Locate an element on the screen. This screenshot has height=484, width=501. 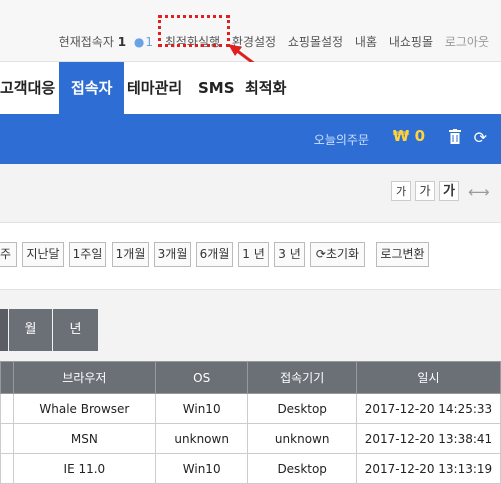
highlight-box is located at coordinates (194, 31).